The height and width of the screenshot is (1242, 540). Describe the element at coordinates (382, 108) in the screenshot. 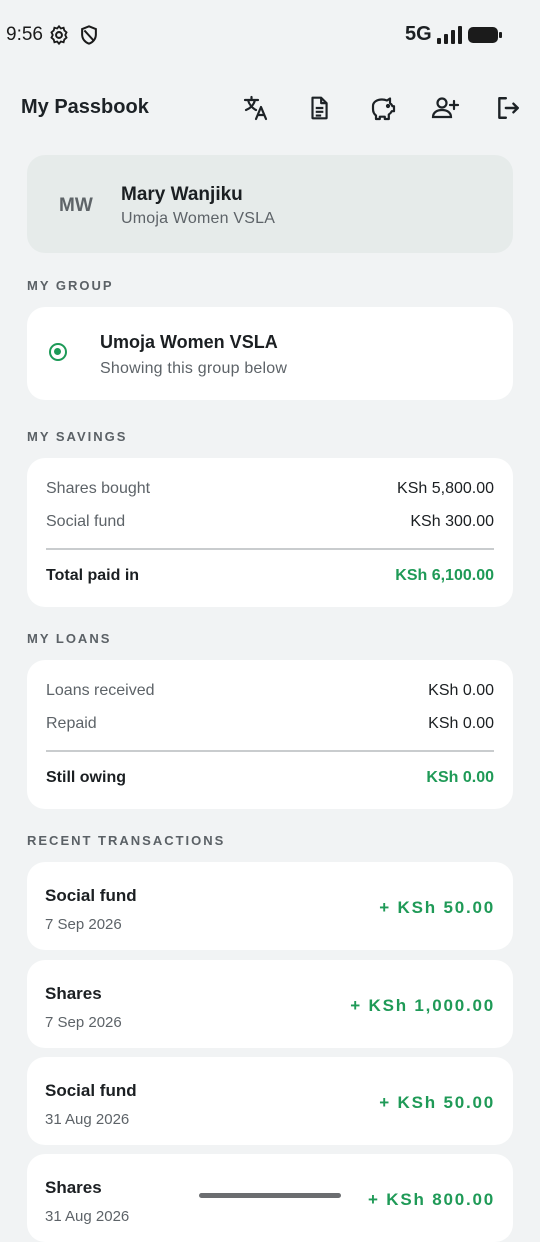

I see `piggy-bank-icon` at that location.